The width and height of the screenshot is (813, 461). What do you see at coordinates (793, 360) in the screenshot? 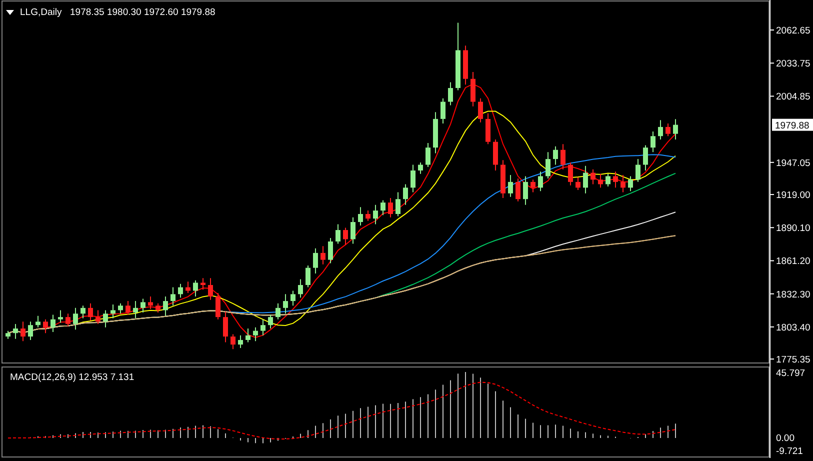
I see `price-axis-label: 1775.35` at bounding box center [793, 360].